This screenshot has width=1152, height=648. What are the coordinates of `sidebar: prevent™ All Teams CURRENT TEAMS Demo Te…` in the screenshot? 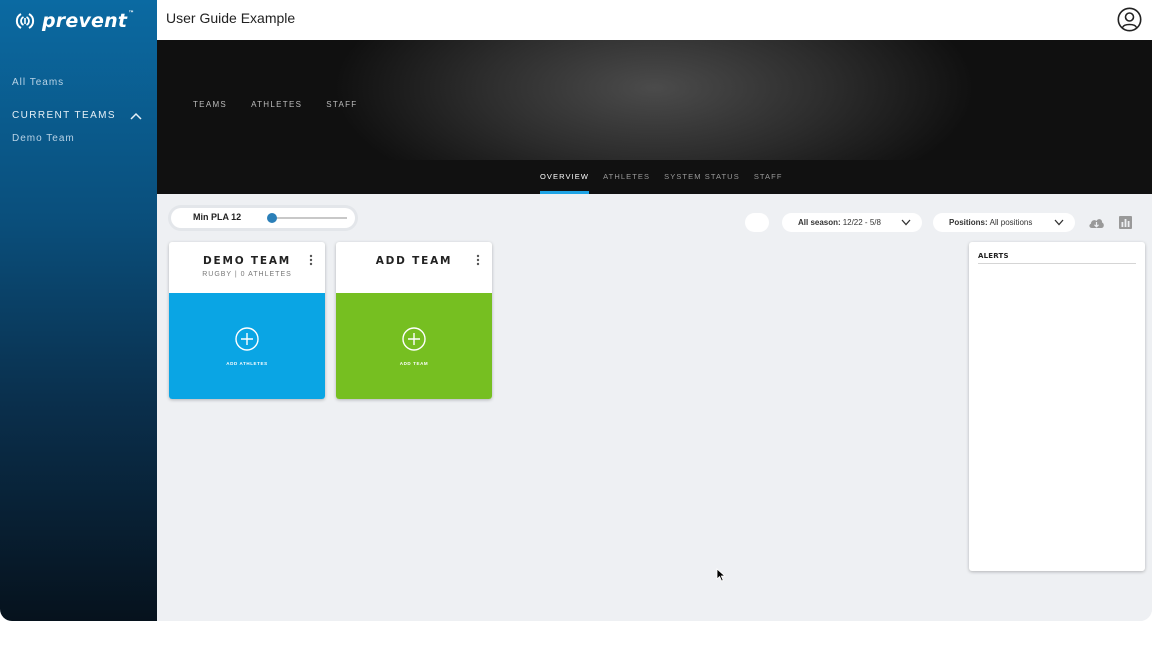 It's located at (78, 310).